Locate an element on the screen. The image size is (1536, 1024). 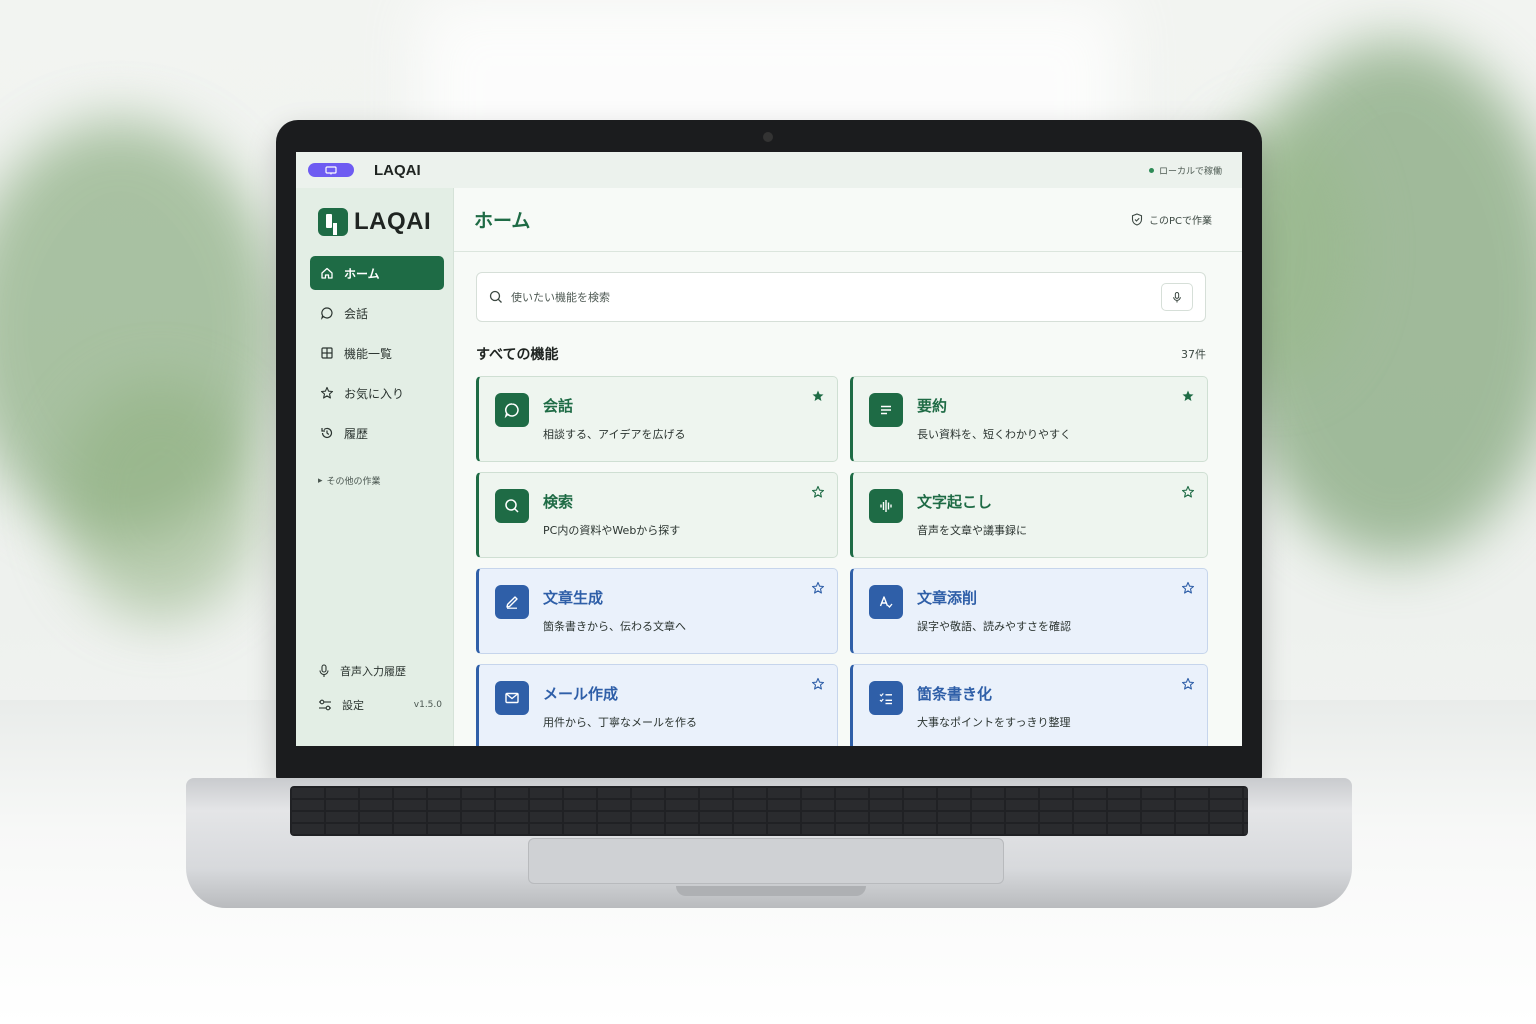
voice-history-label: 音声入力履歴 is located at coordinates (373, 671).